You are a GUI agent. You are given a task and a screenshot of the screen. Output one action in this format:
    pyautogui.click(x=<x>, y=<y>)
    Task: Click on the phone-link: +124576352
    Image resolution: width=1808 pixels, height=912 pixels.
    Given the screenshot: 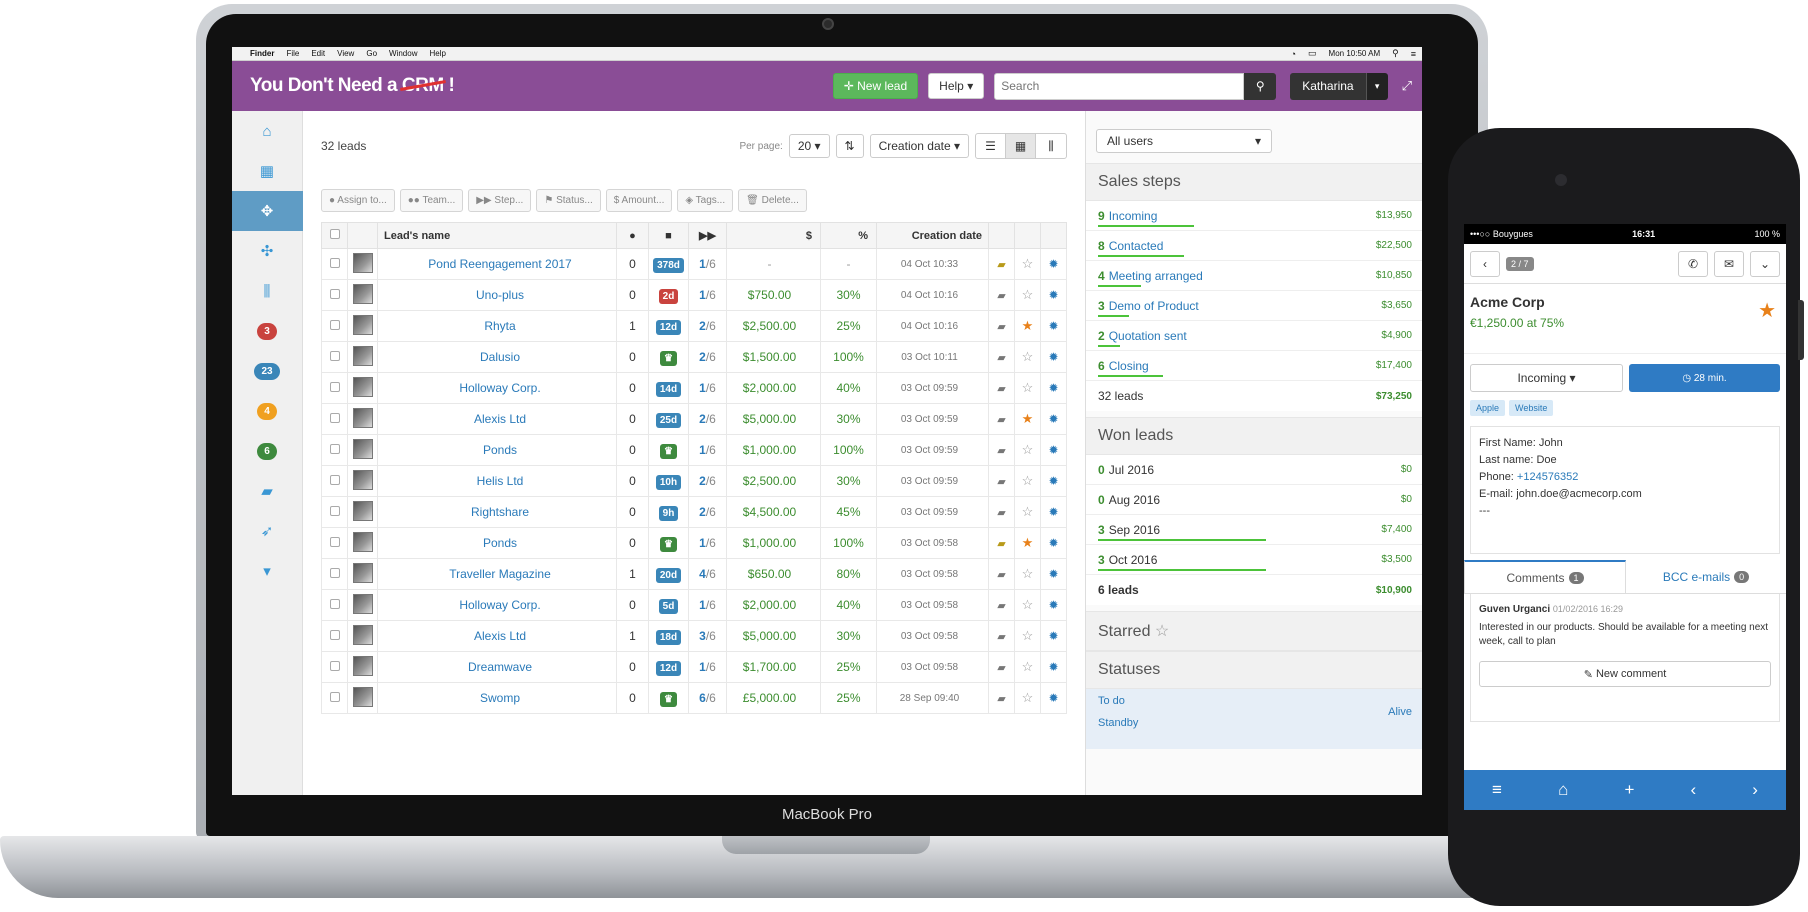 What is the action you would take?
    pyautogui.click(x=1547, y=477)
    